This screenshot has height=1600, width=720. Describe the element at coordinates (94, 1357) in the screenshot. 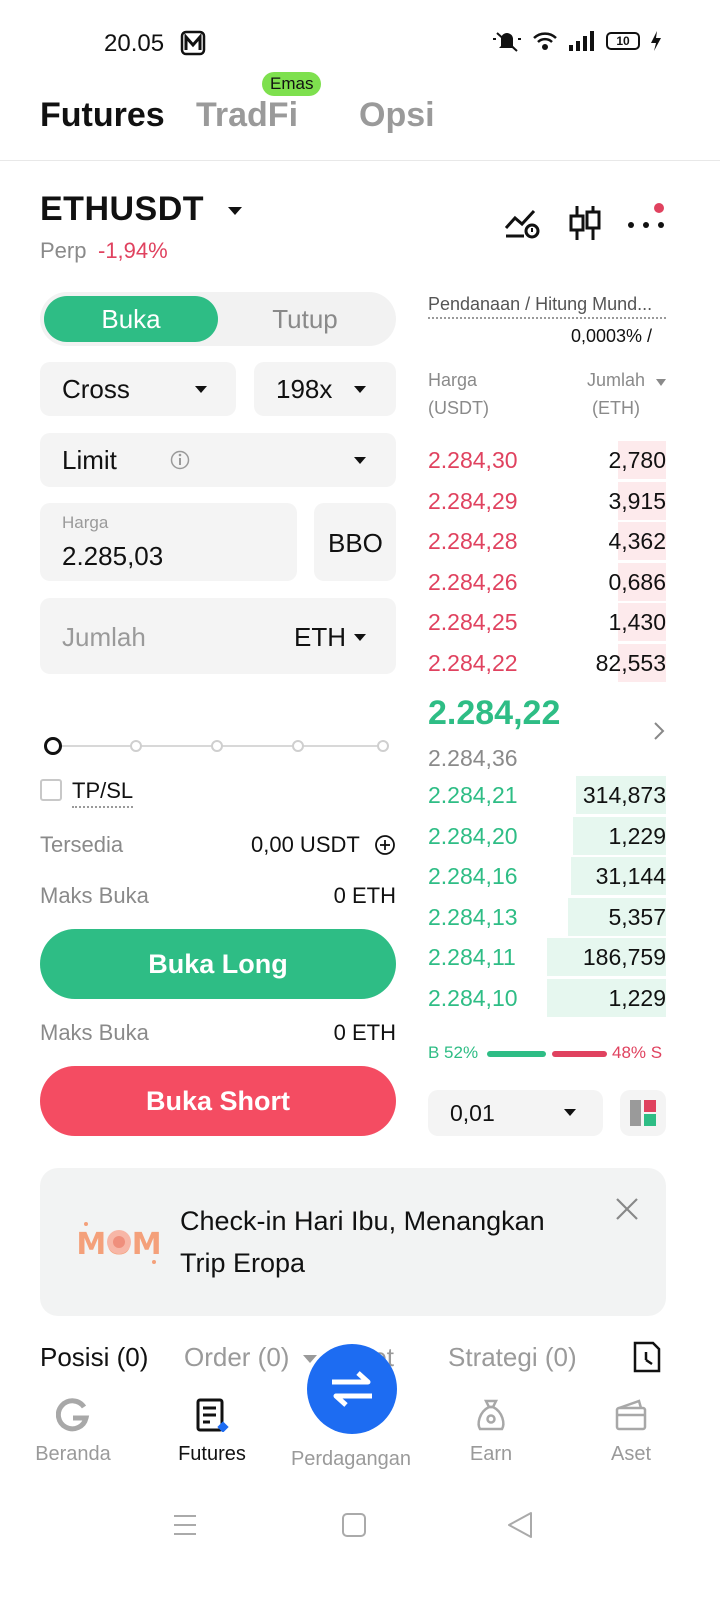

I see `tab-posisi: Posisi (0)` at that location.